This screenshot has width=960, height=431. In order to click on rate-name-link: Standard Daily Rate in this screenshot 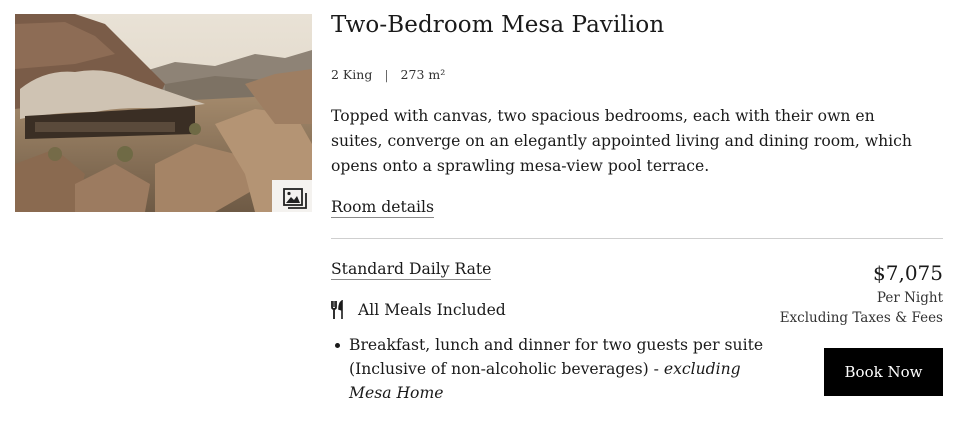, I will do `click(411, 269)`.